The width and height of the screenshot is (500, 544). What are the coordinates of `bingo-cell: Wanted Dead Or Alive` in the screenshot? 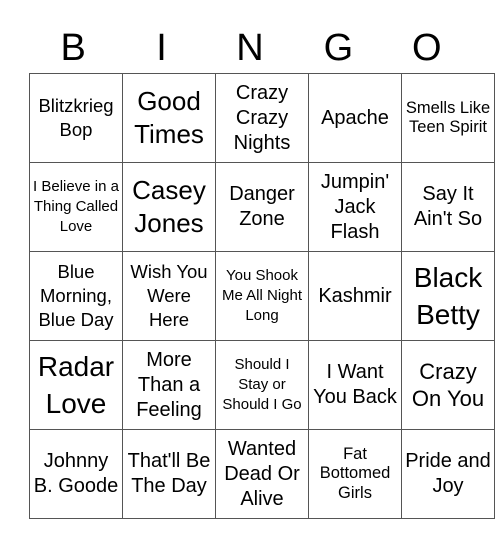 It's located at (262, 474).